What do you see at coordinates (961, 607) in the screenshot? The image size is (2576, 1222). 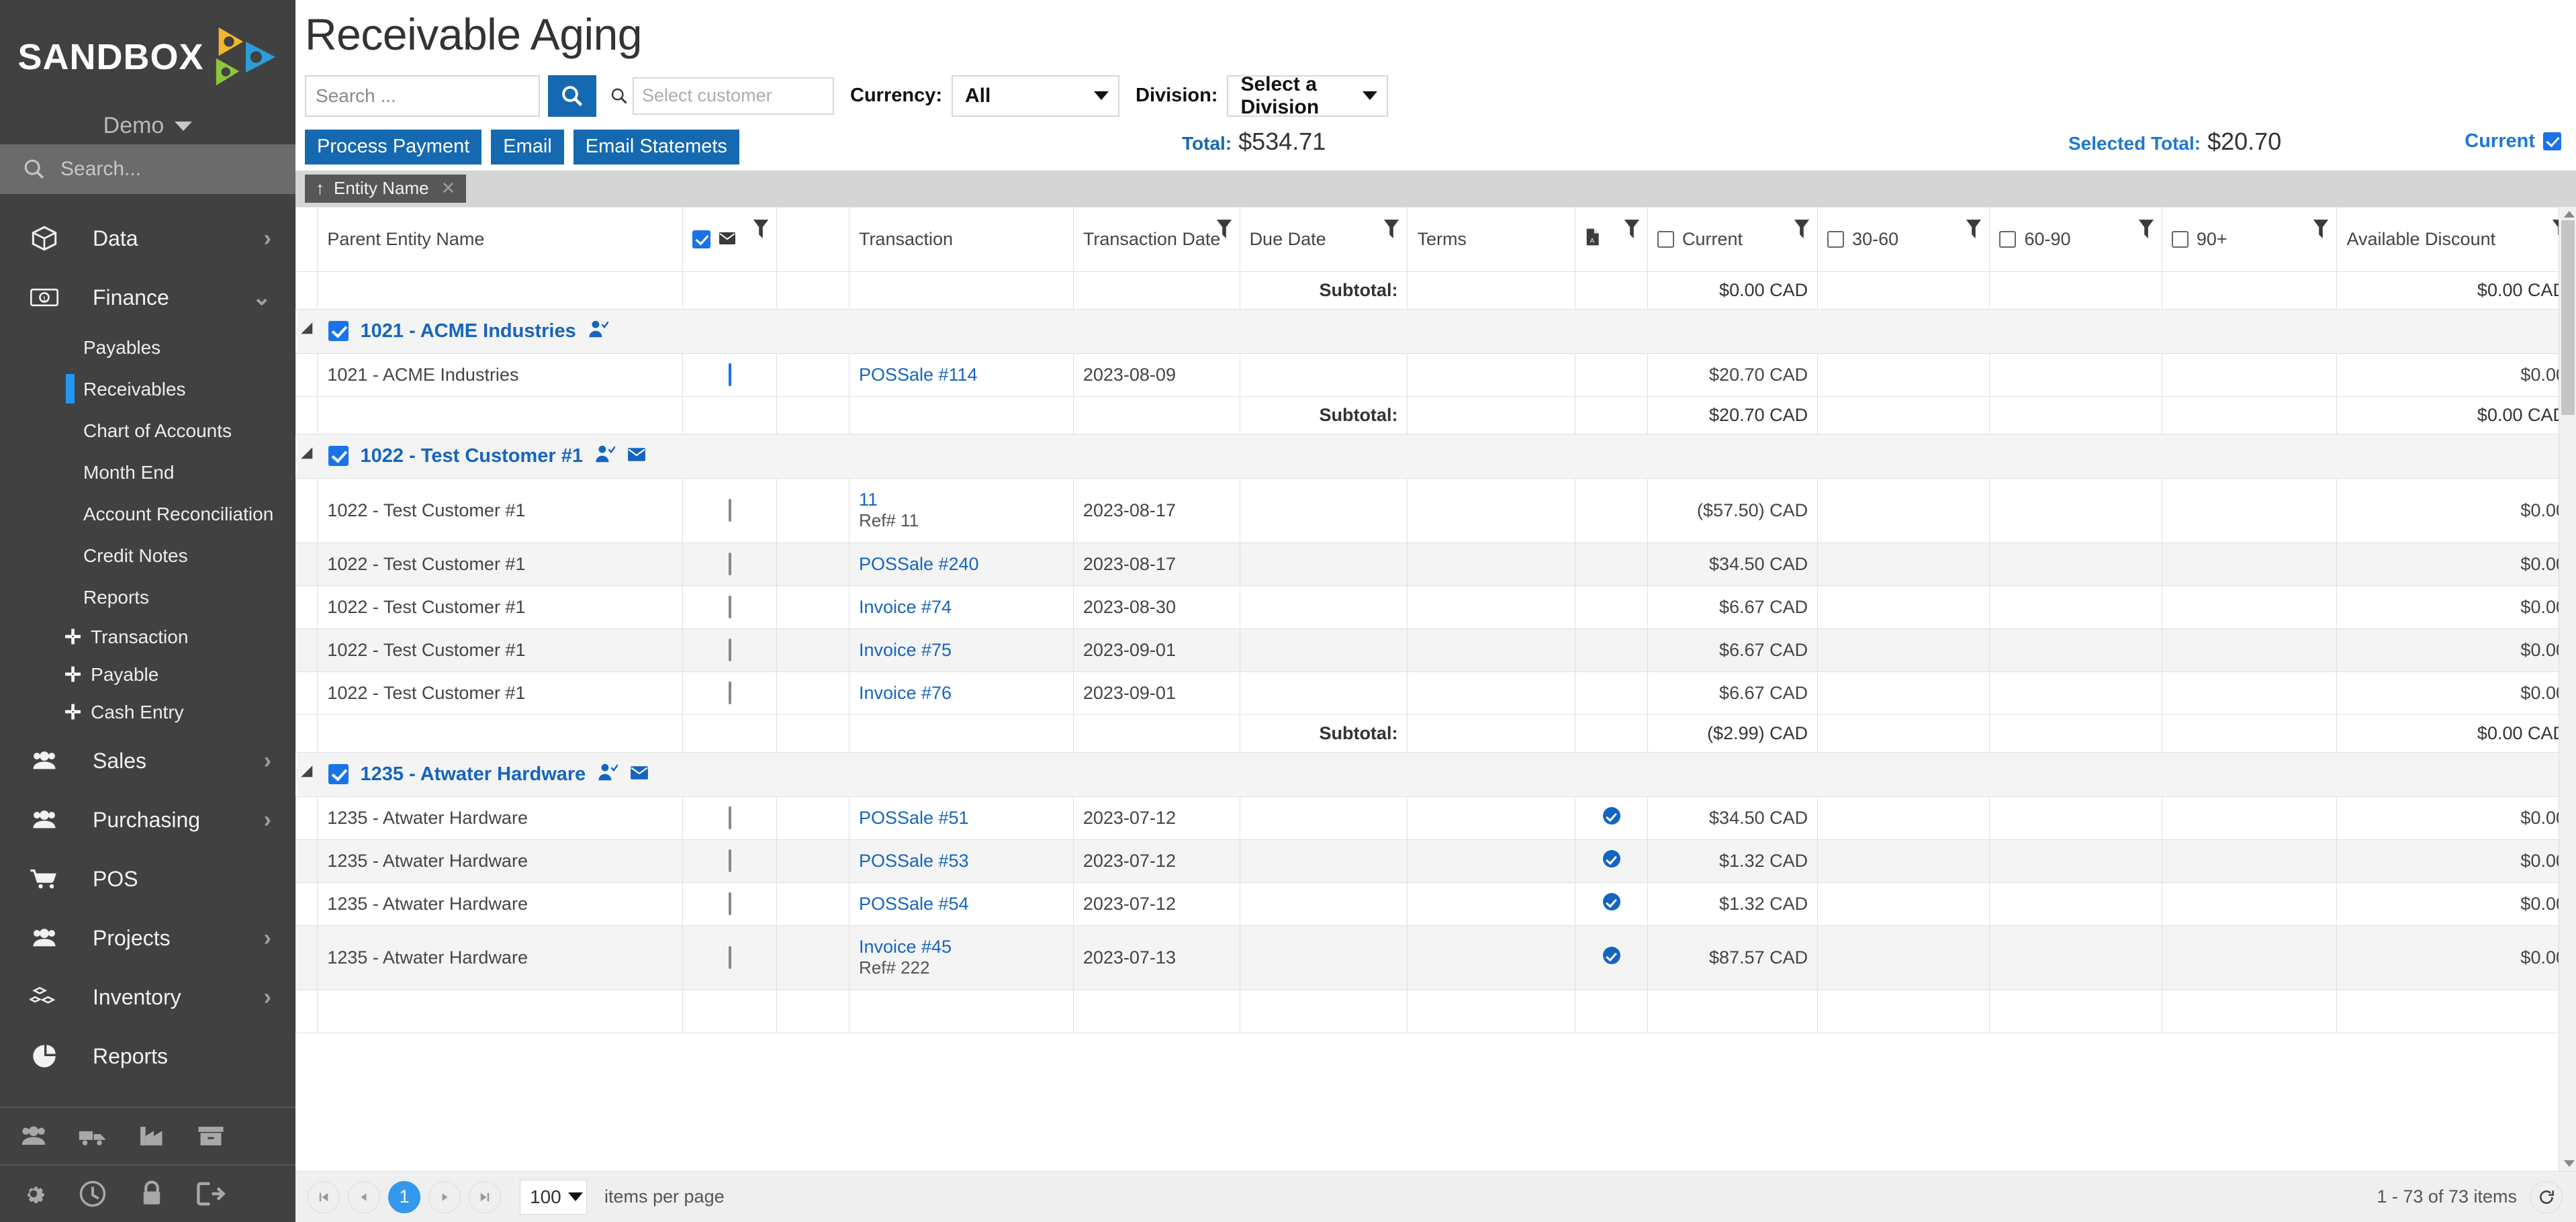 I see `cell-transaction: Invoice #74` at bounding box center [961, 607].